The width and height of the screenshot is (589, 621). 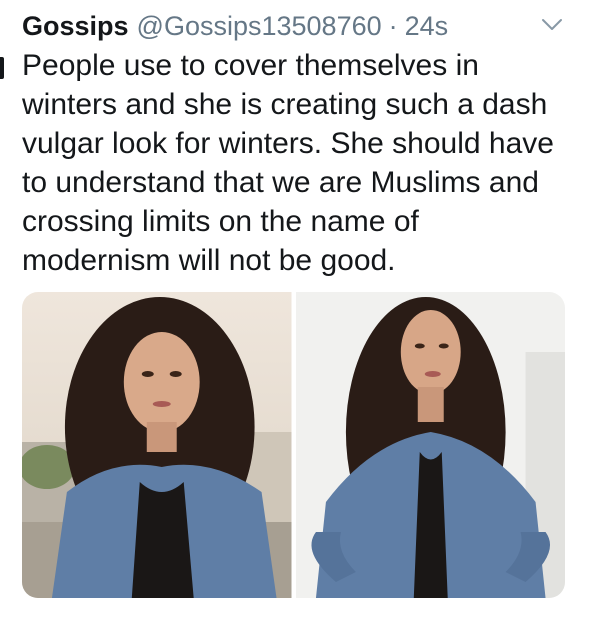 I want to click on tweet-header: Gossips @Gossips13508760 · 24s, so click(x=300, y=26).